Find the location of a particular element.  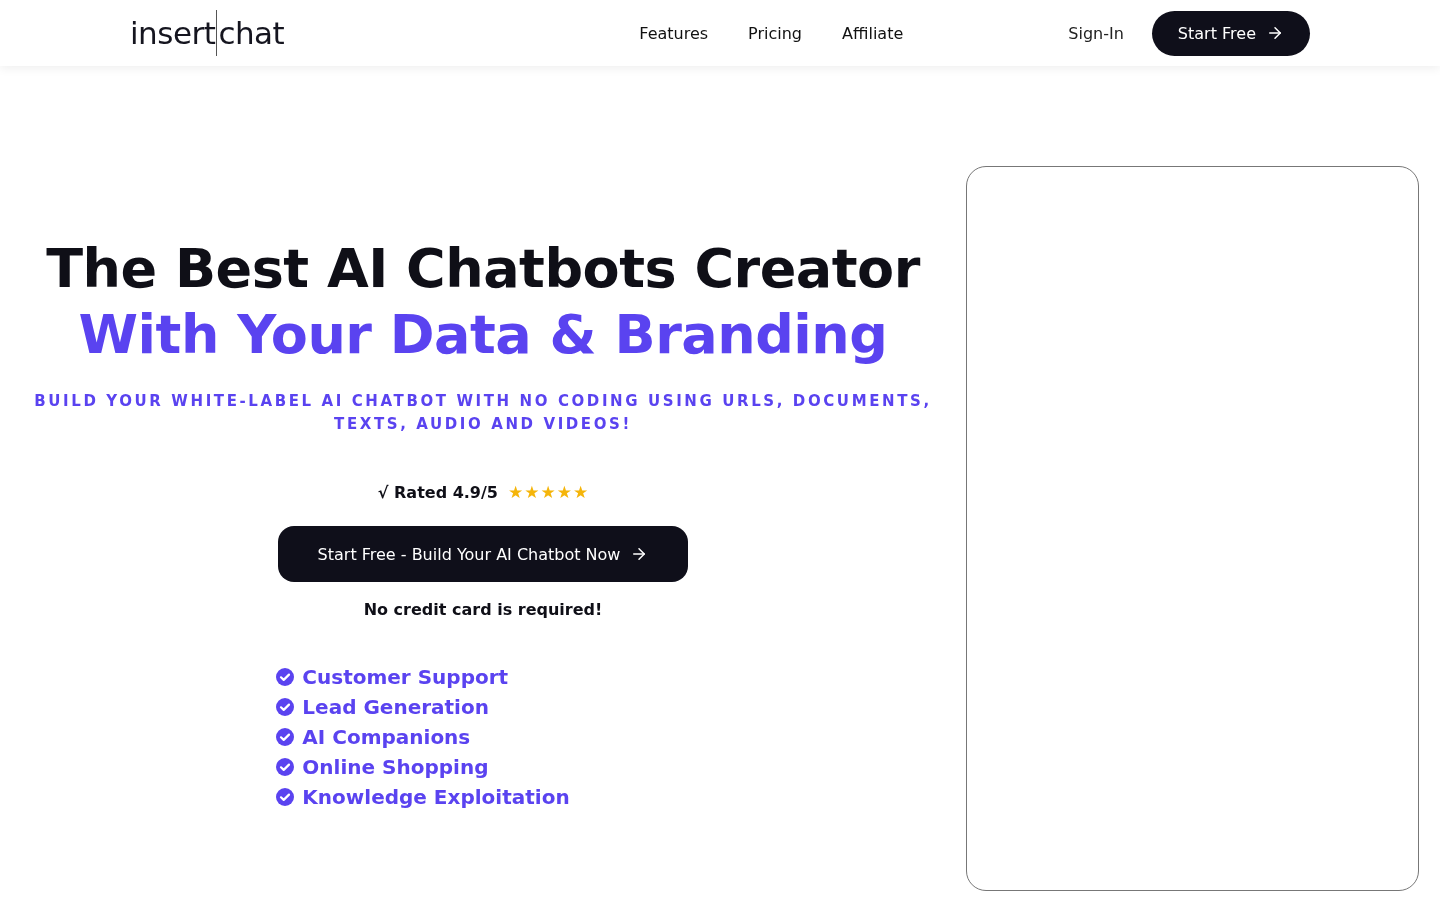

nav-link: Features is located at coordinates (674, 33).